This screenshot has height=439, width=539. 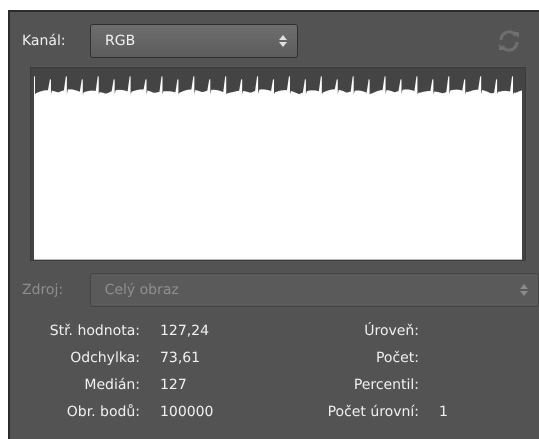 I want to click on refresh-icon, so click(x=509, y=41).